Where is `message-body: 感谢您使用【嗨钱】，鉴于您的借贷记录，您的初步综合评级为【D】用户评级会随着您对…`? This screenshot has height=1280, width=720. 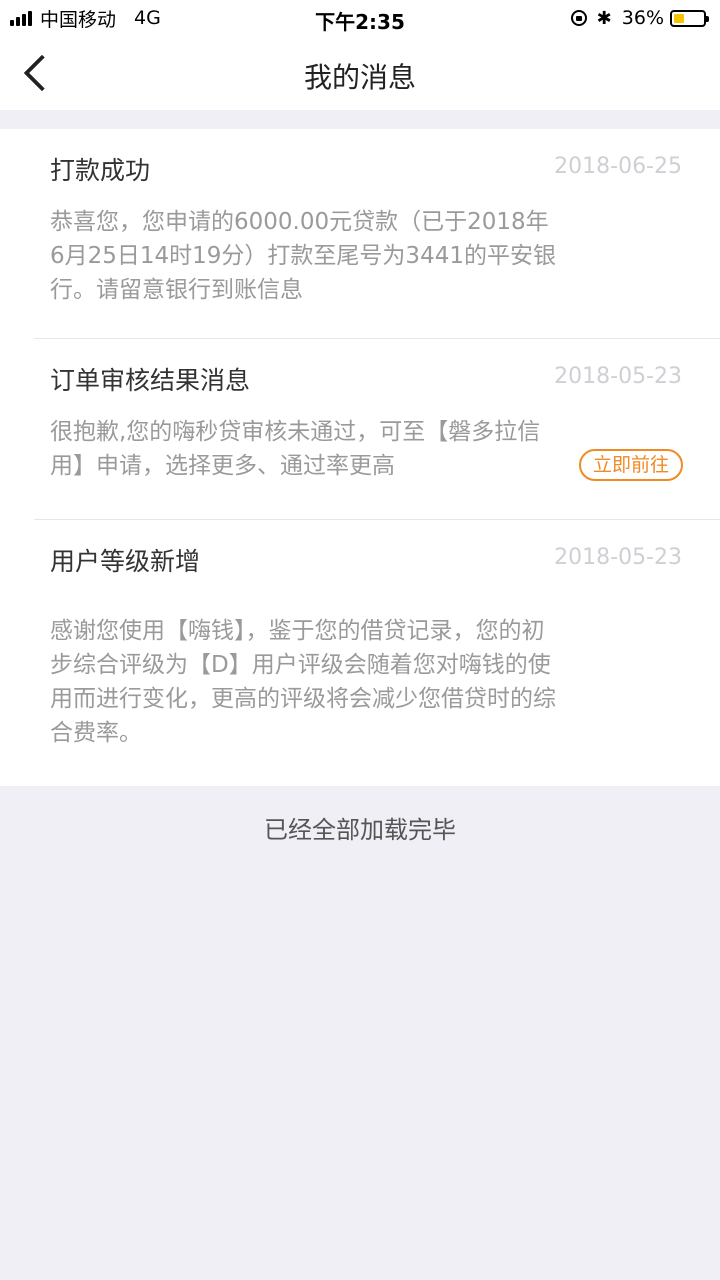 message-body: 感谢您使用【嗨钱】，鉴于您的借贷记录，您的初步综合评级为【D】用户评级会随着您对… is located at coordinates (303, 682).